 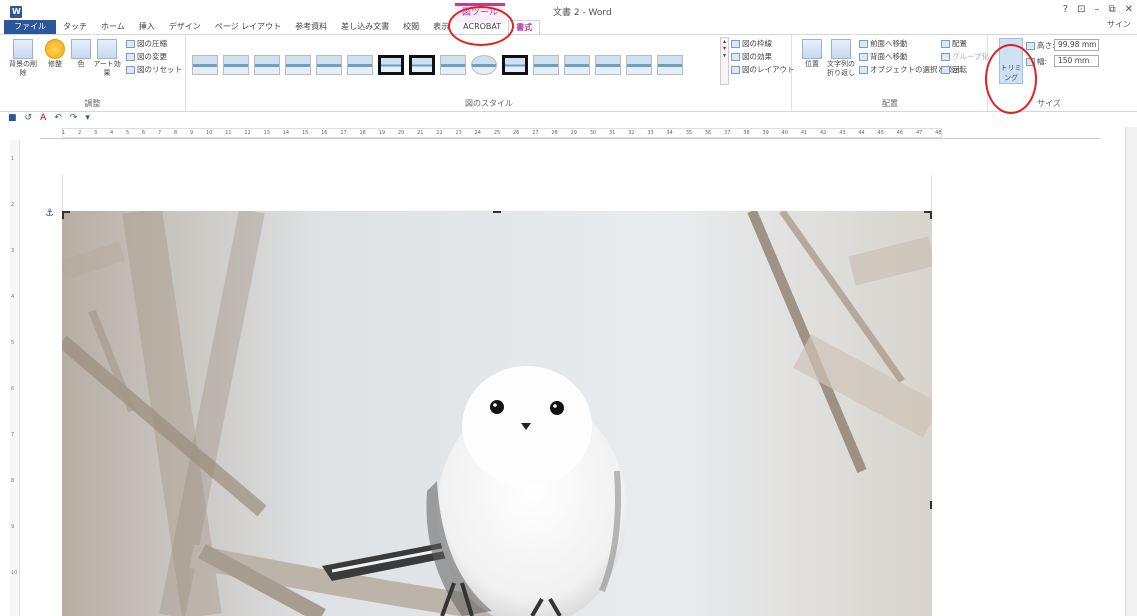 I want to click on ruler-mark: 10, so click(x=209, y=133).